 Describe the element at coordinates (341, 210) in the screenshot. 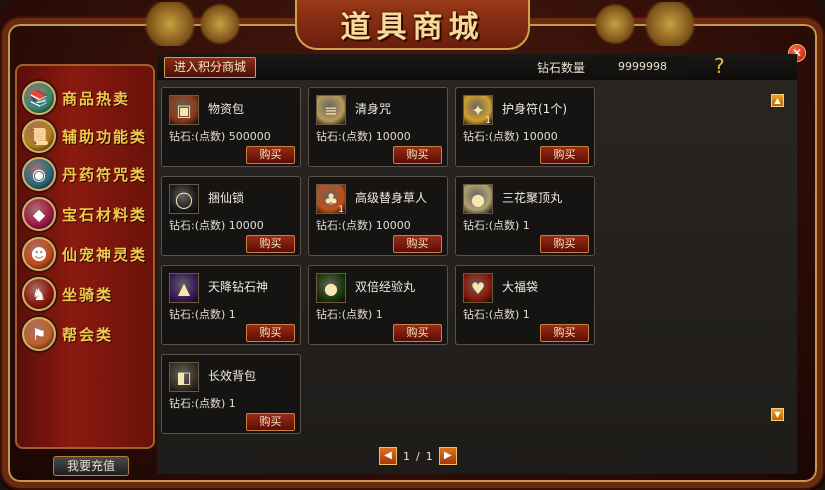

I see `quantity-badge: 1` at that location.